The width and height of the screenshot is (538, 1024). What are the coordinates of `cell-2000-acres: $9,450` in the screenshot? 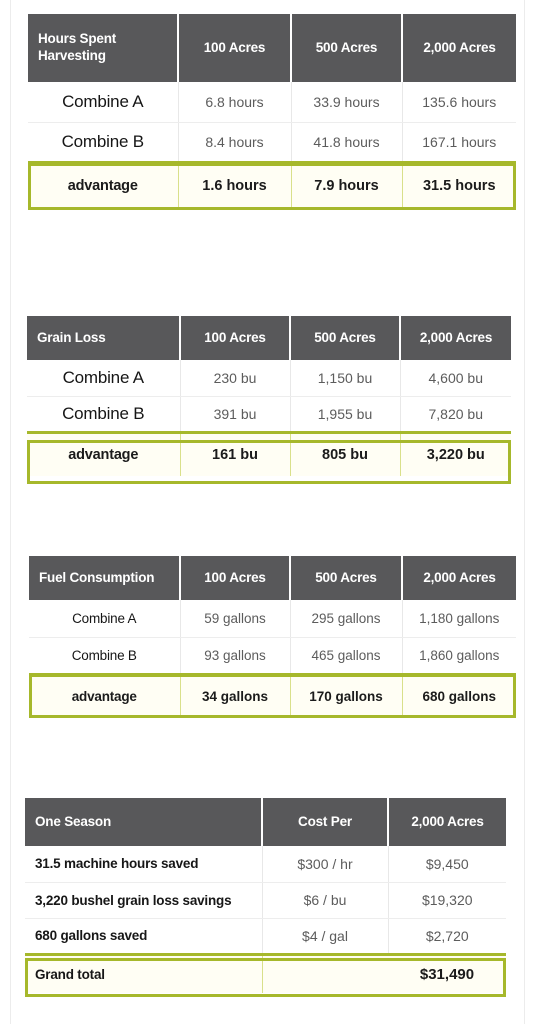 It's located at (447, 864).